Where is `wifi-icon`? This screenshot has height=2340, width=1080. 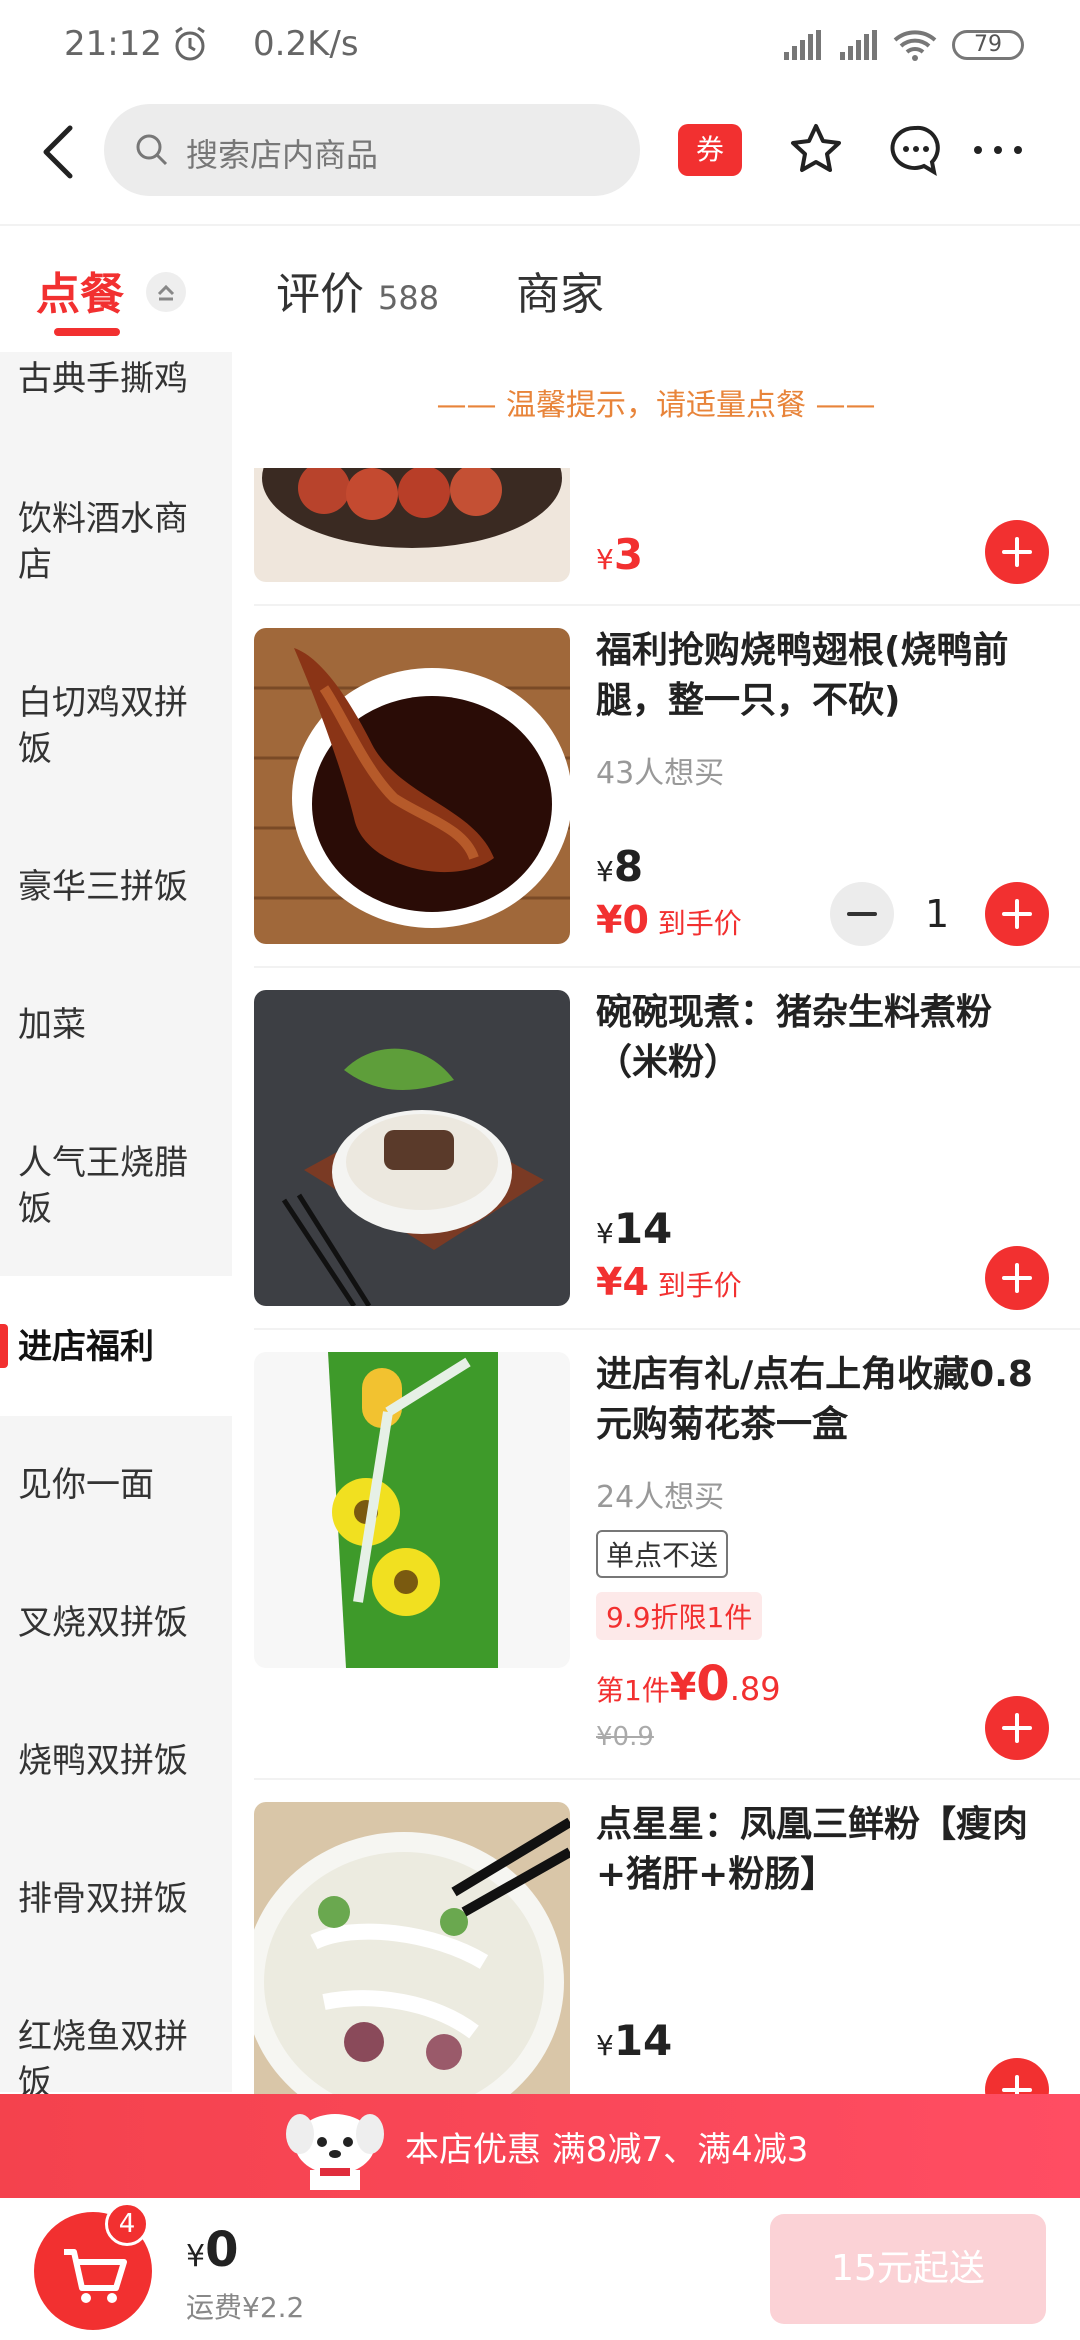 wifi-icon is located at coordinates (915, 45).